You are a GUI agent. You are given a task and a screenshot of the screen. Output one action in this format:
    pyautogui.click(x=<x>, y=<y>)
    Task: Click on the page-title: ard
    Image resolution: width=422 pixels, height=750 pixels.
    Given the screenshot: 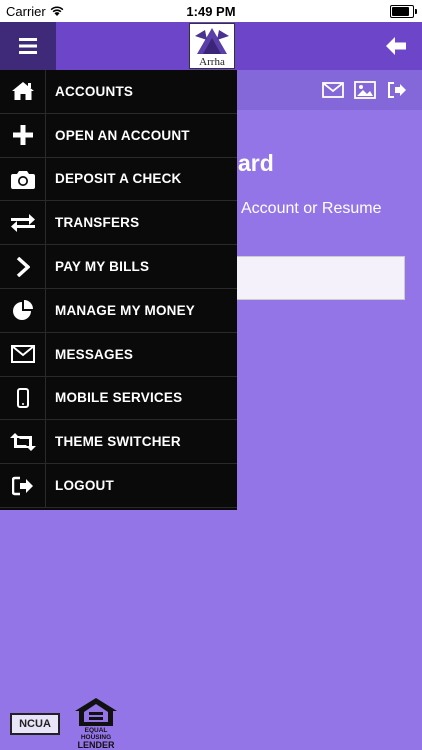 What is the action you would take?
    pyautogui.click(x=256, y=163)
    